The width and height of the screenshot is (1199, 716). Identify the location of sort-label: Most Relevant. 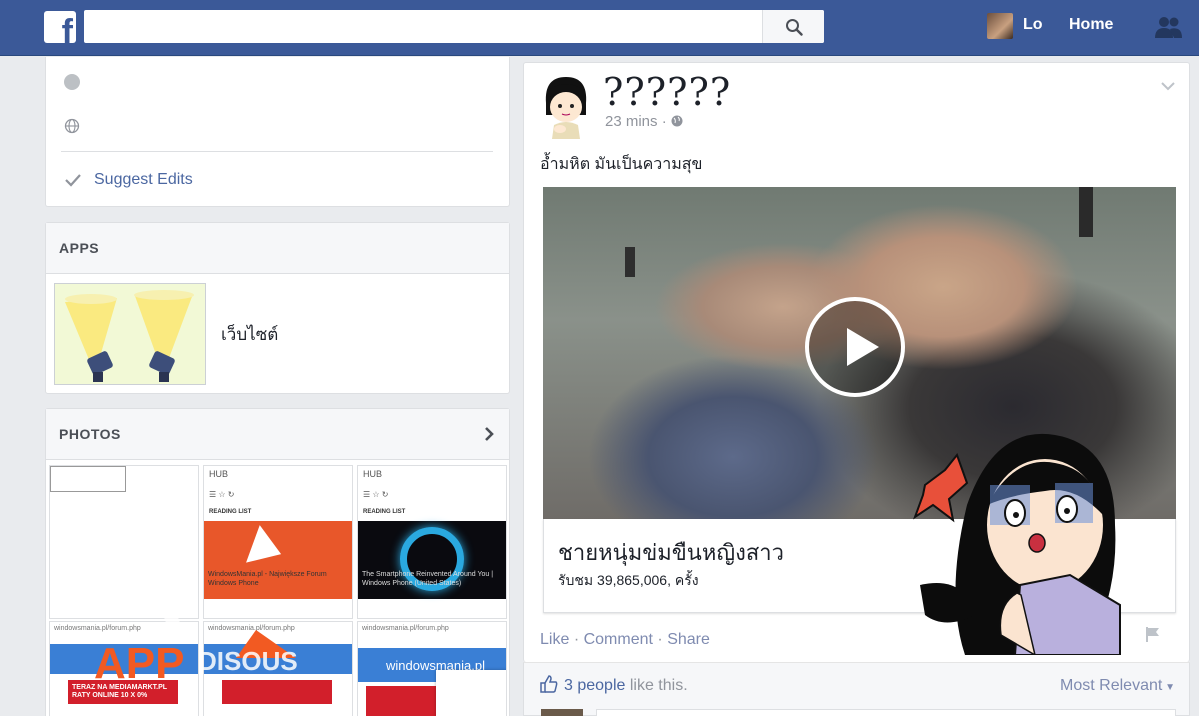
(1111, 685).